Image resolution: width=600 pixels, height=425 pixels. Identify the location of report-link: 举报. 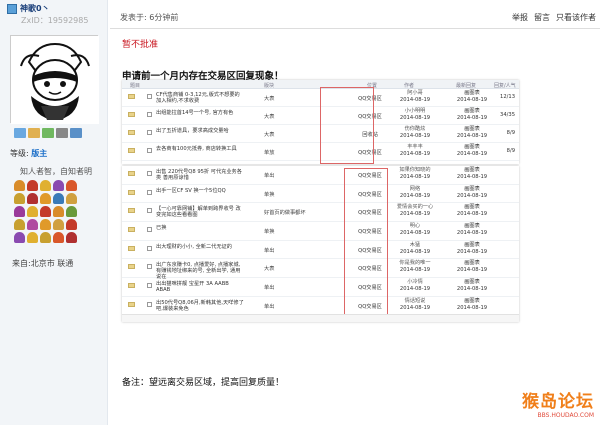
(520, 17).